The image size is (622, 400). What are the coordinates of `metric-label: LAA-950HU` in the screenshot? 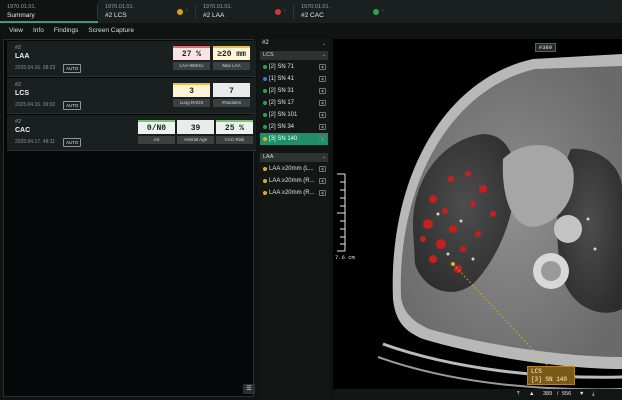 It's located at (191, 66).